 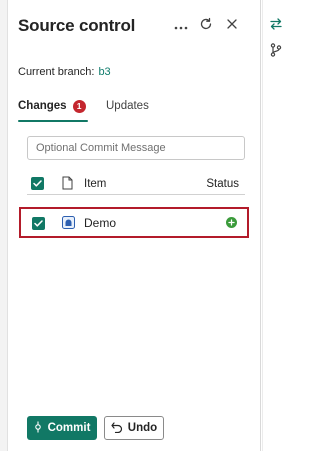 What do you see at coordinates (53, 121) in the screenshot?
I see `active-tab-indicator` at bounding box center [53, 121].